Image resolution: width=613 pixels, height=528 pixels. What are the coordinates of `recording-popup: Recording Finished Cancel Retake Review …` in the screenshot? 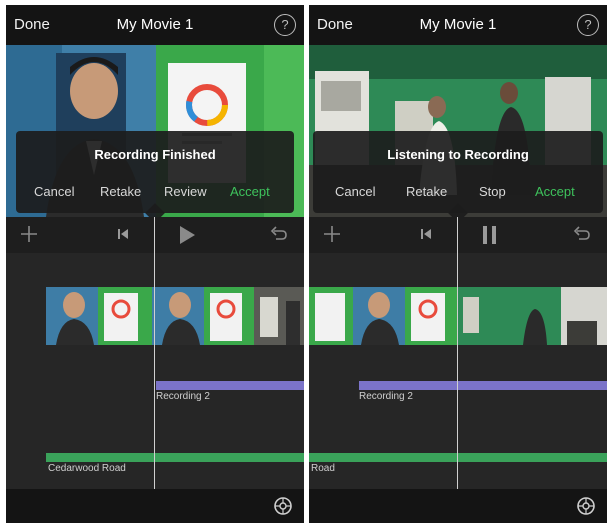 It's located at (155, 177).